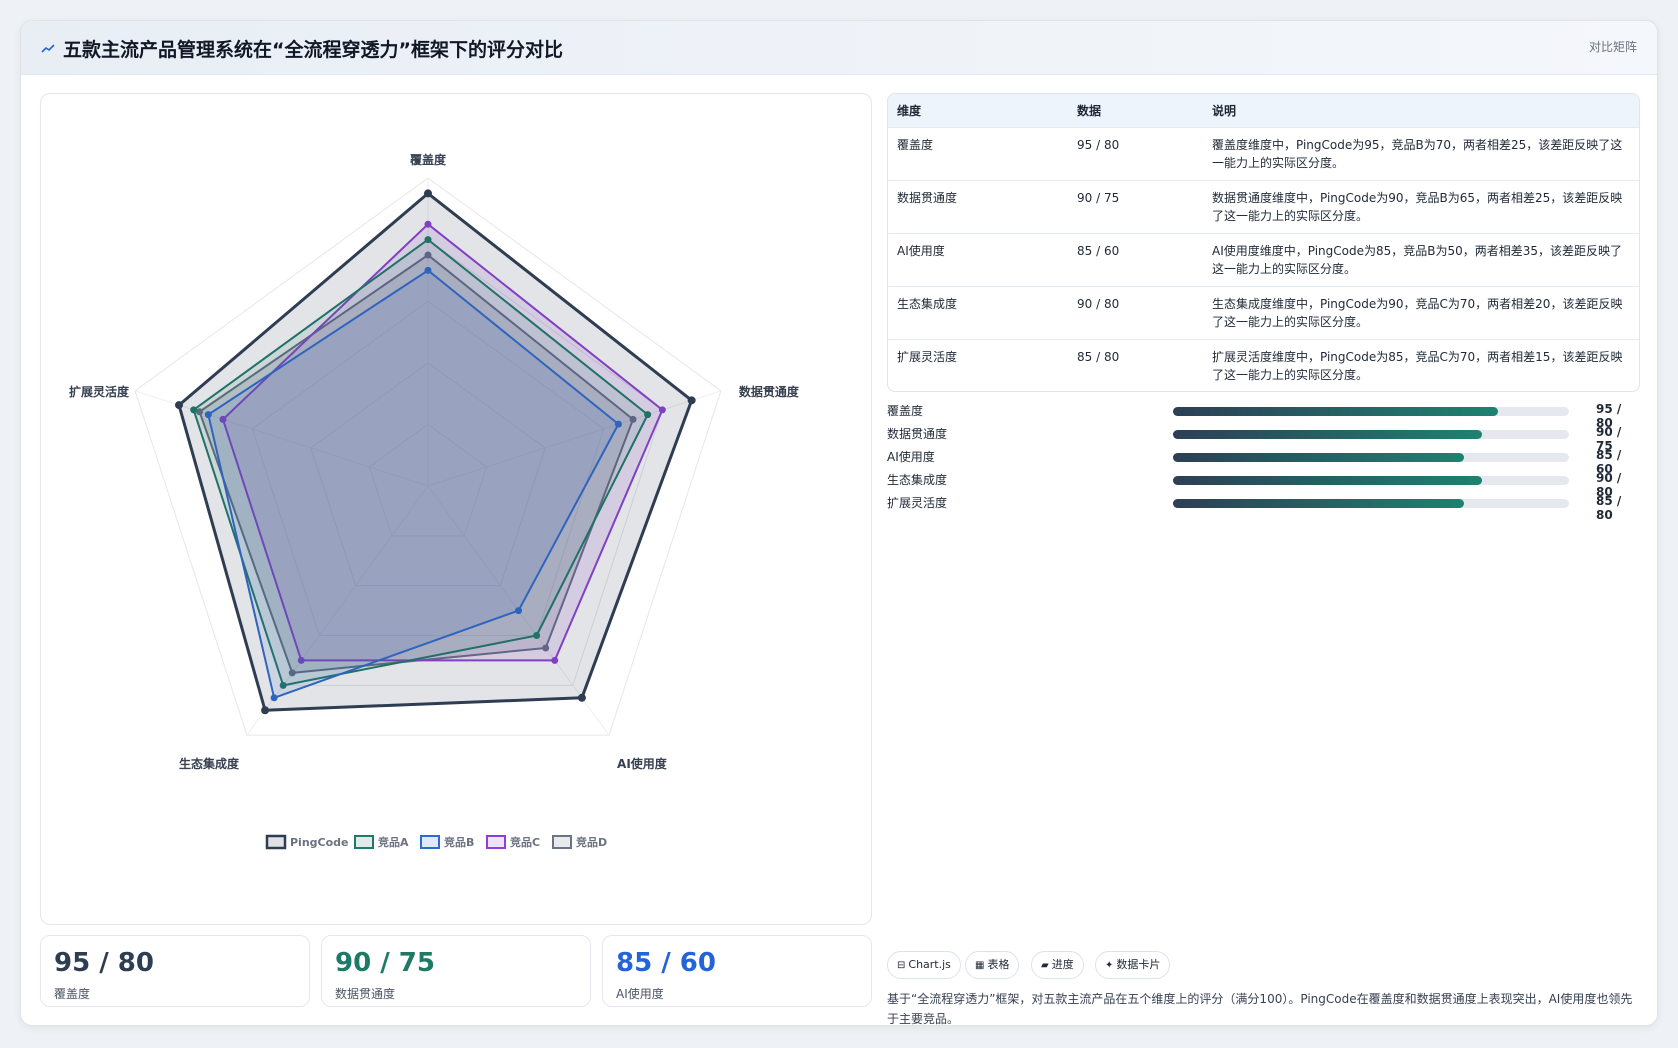 The width and height of the screenshot is (1678, 1048). Describe the element at coordinates (1612, 47) in the screenshot. I see `header-tag: 对比矩阵` at that location.